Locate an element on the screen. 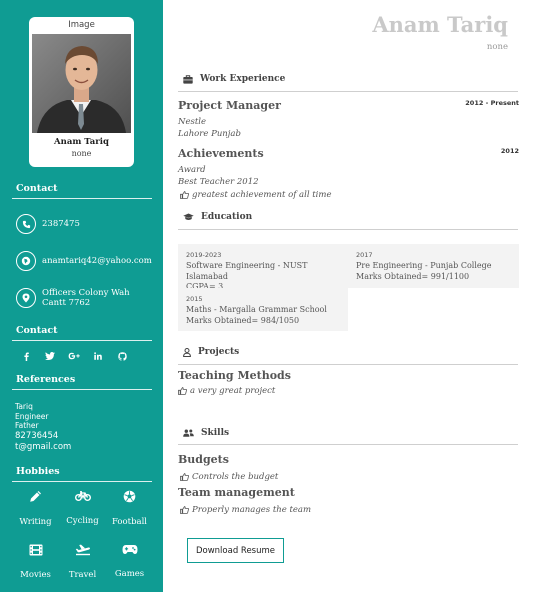 The height and width of the screenshot is (592, 539). skills-divider is located at coordinates (348, 444).